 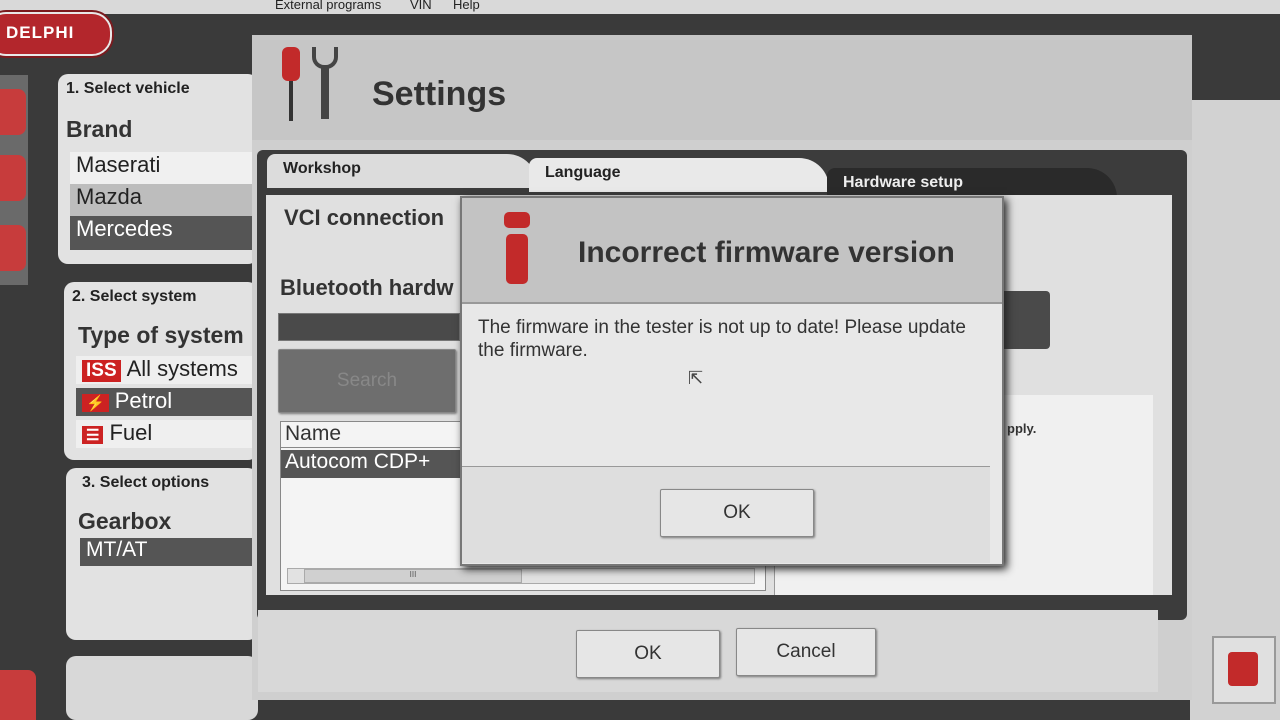 What do you see at coordinates (13, 112) in the screenshot?
I see `vehicle-icon` at bounding box center [13, 112].